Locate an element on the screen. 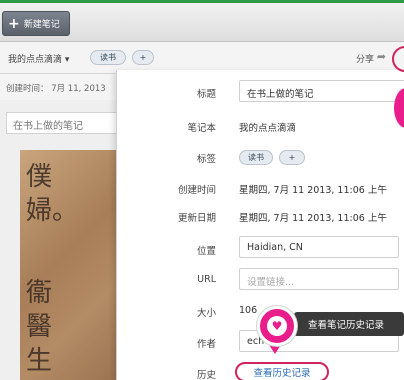 Image resolution: width=404 pixels, height=380 pixels. history-label: 历史 is located at coordinates (206, 375).